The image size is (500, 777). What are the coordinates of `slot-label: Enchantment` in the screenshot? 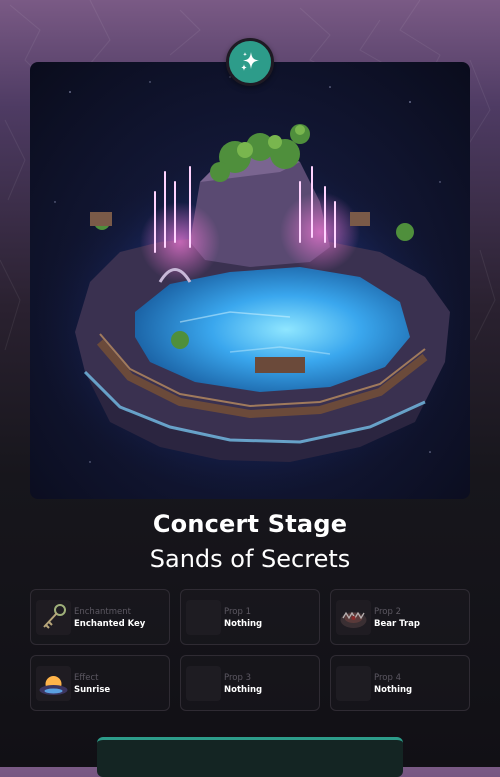 It's located at (102, 612).